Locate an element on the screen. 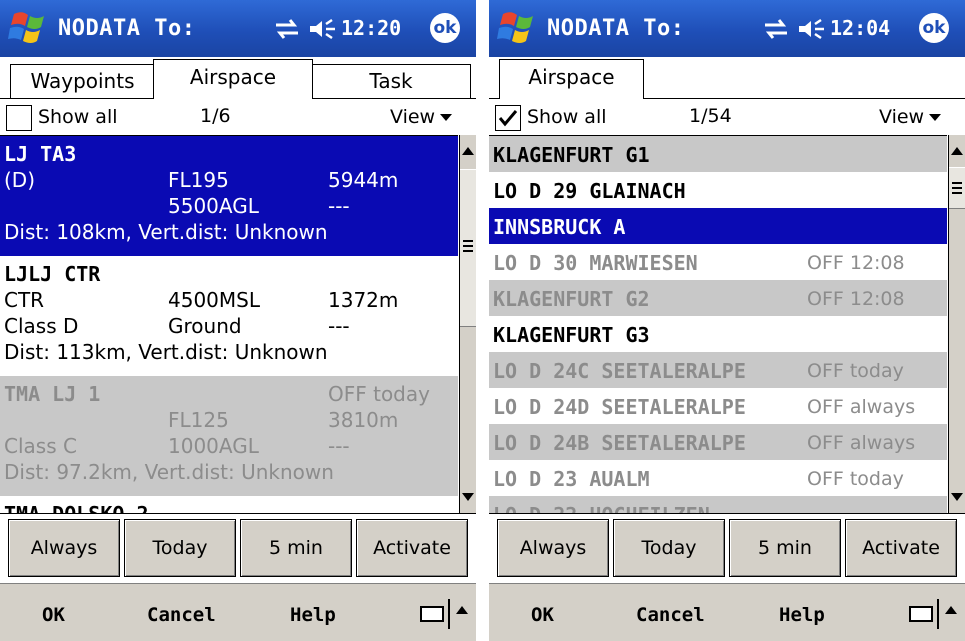  airspace-class: CTR is located at coordinates (24, 300).